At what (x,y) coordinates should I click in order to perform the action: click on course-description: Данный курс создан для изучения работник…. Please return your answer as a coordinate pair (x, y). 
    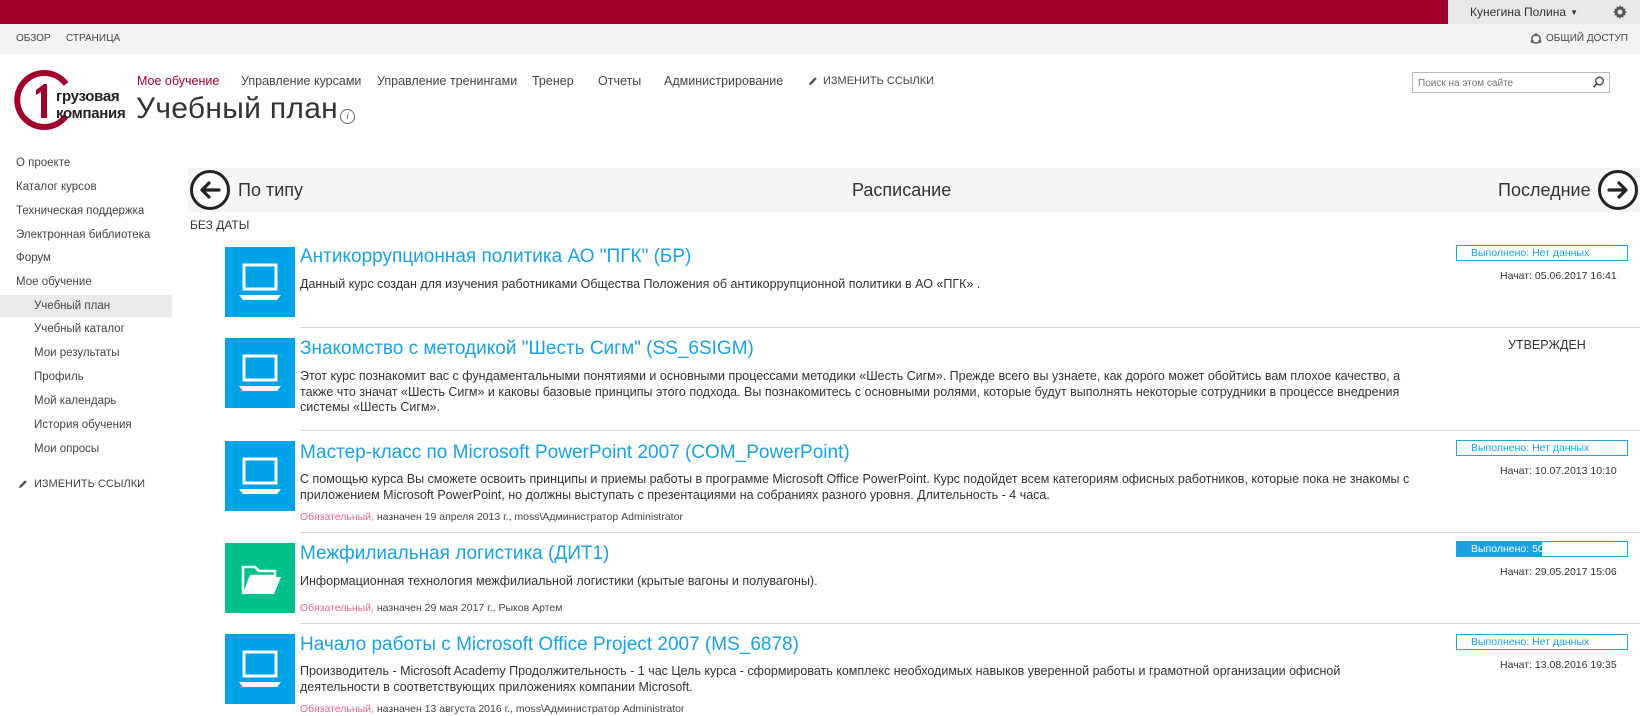
    Looking at the image, I should click on (640, 284).